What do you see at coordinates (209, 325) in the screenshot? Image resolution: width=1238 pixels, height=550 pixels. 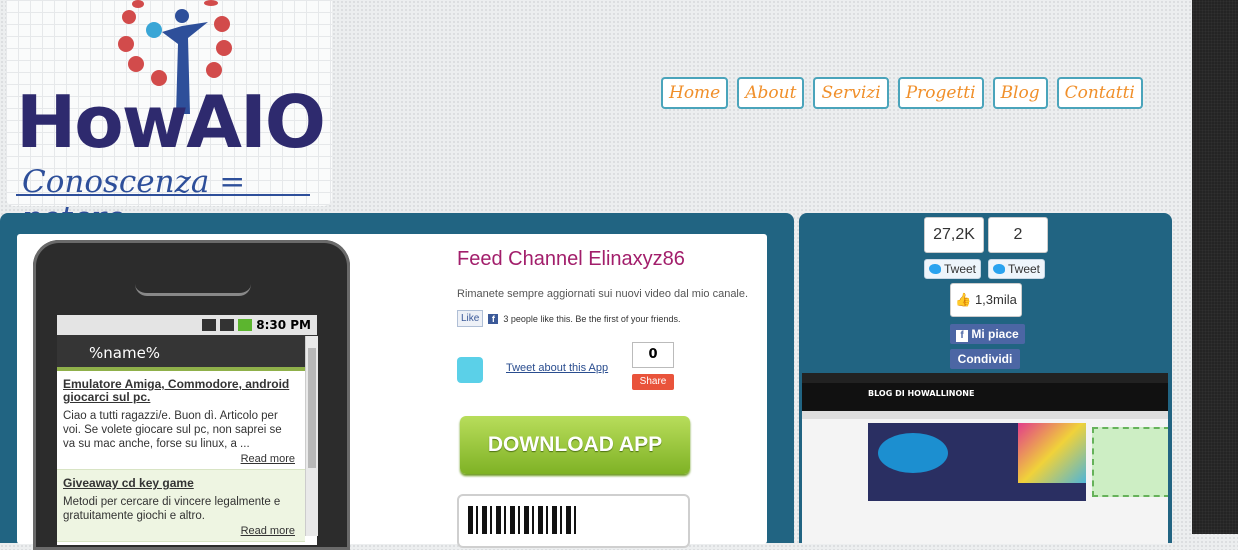 I see `network-icon` at bounding box center [209, 325].